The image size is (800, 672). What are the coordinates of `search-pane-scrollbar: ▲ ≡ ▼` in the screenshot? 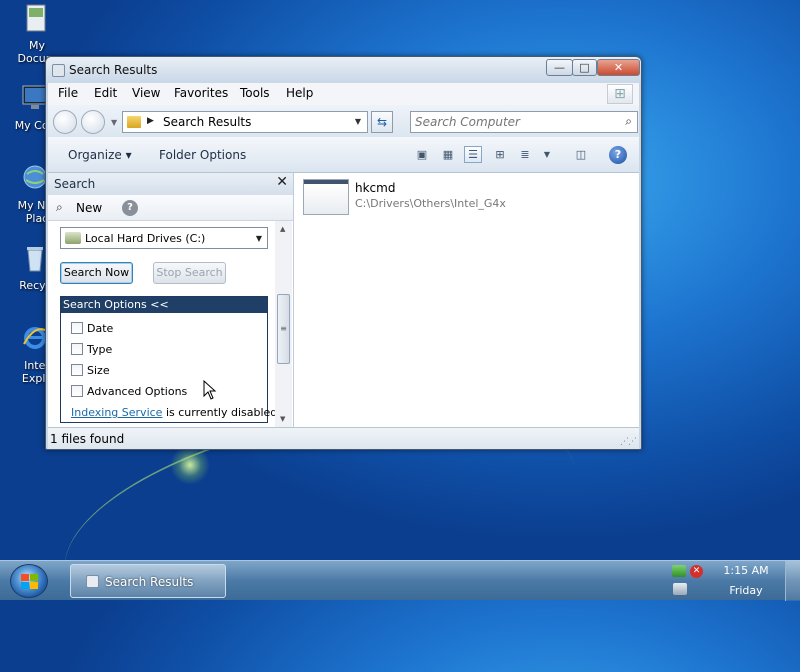 It's located at (283, 324).